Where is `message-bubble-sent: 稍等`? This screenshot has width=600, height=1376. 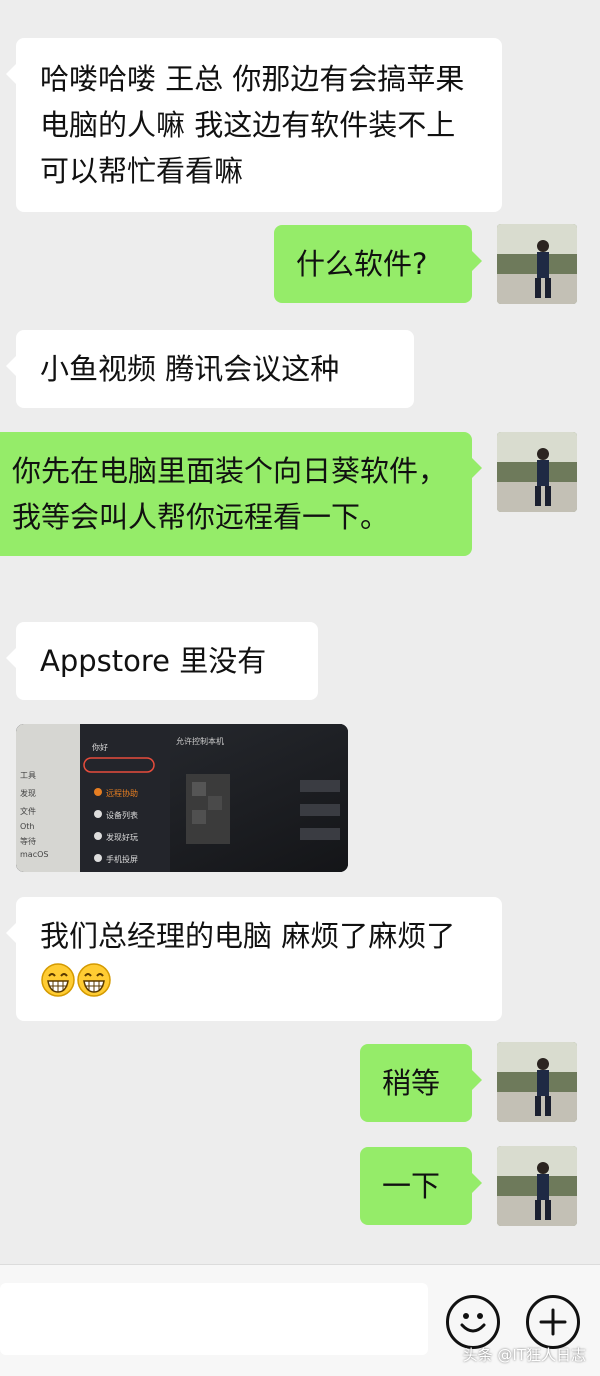
message-bubble-sent: 稍等 is located at coordinates (421, 1083).